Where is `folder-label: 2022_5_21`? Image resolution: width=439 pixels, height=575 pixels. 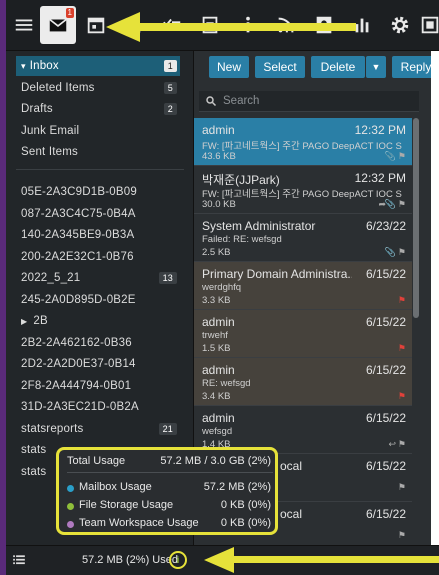
folder-label: 2022_5_21 is located at coordinates (51, 278).